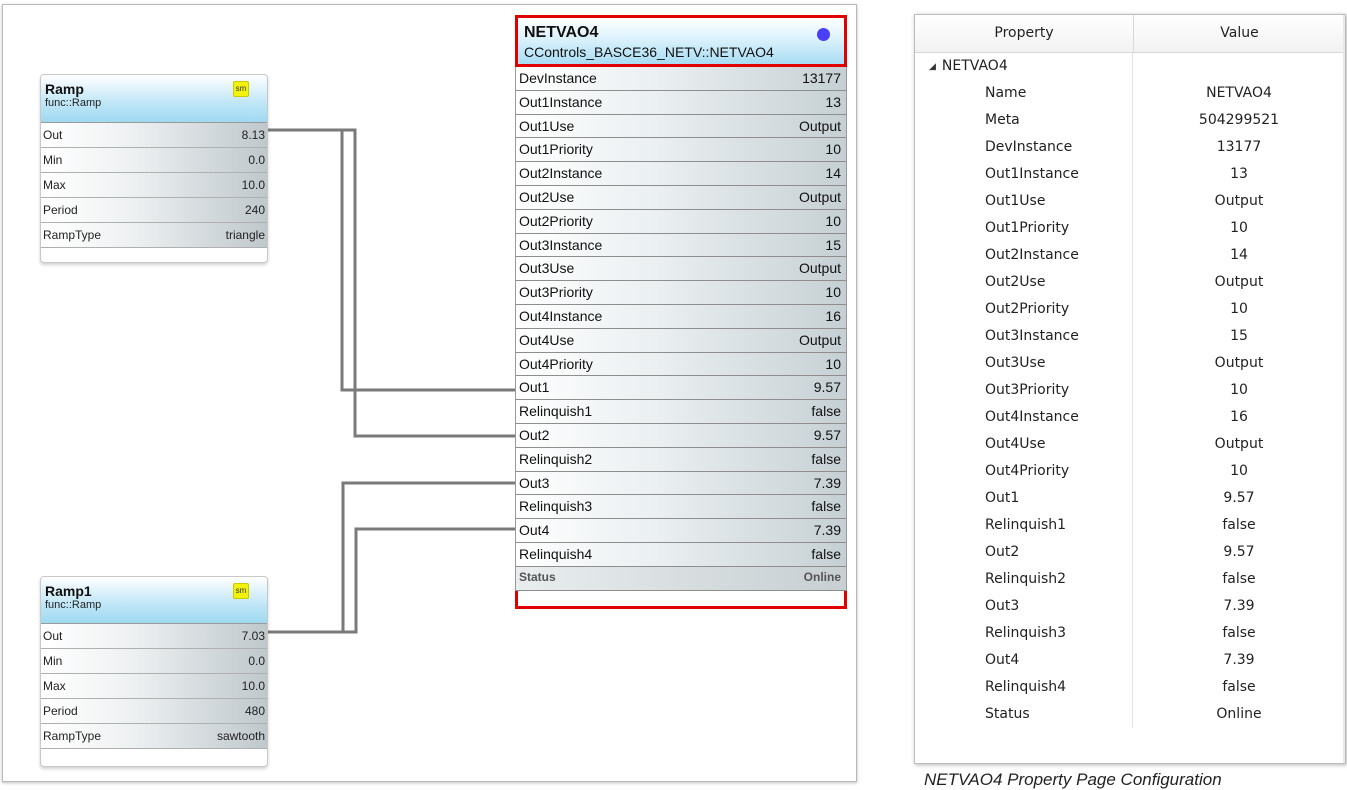 Image resolution: width=1347 pixels, height=790 pixels. What do you see at coordinates (1130, 714) in the screenshot?
I see `property-row-status: Status Online` at bounding box center [1130, 714].